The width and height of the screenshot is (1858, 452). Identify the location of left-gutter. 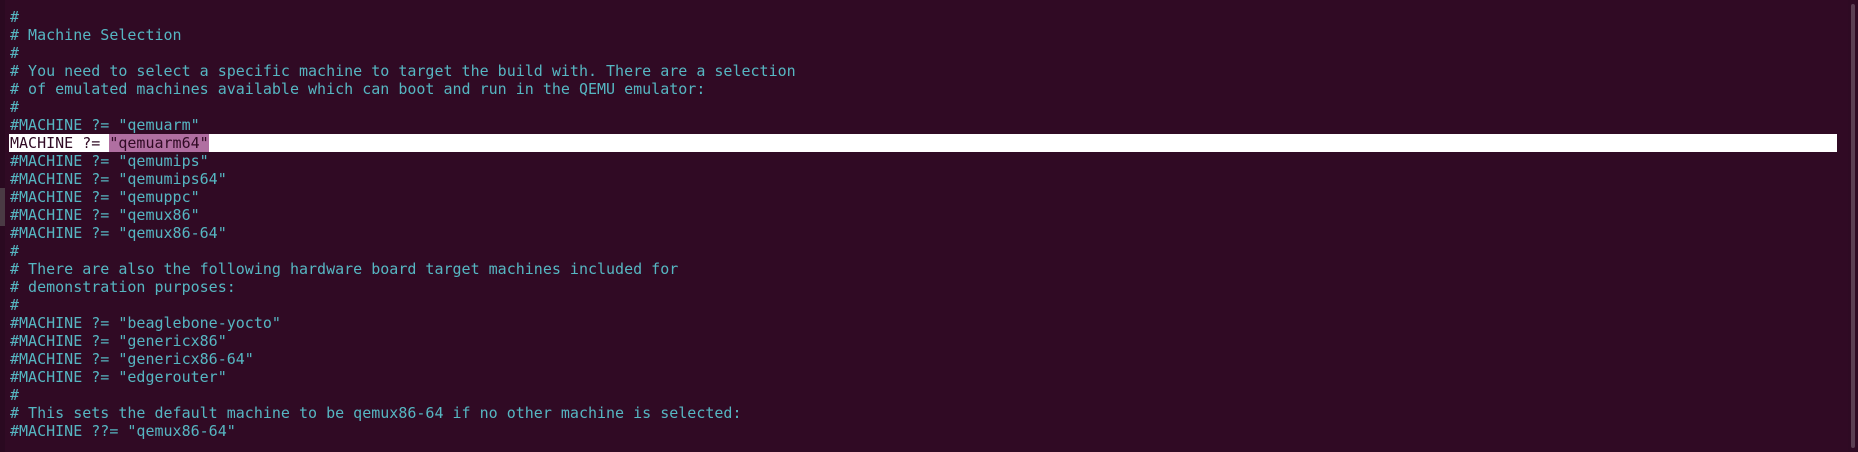
(2, 226).